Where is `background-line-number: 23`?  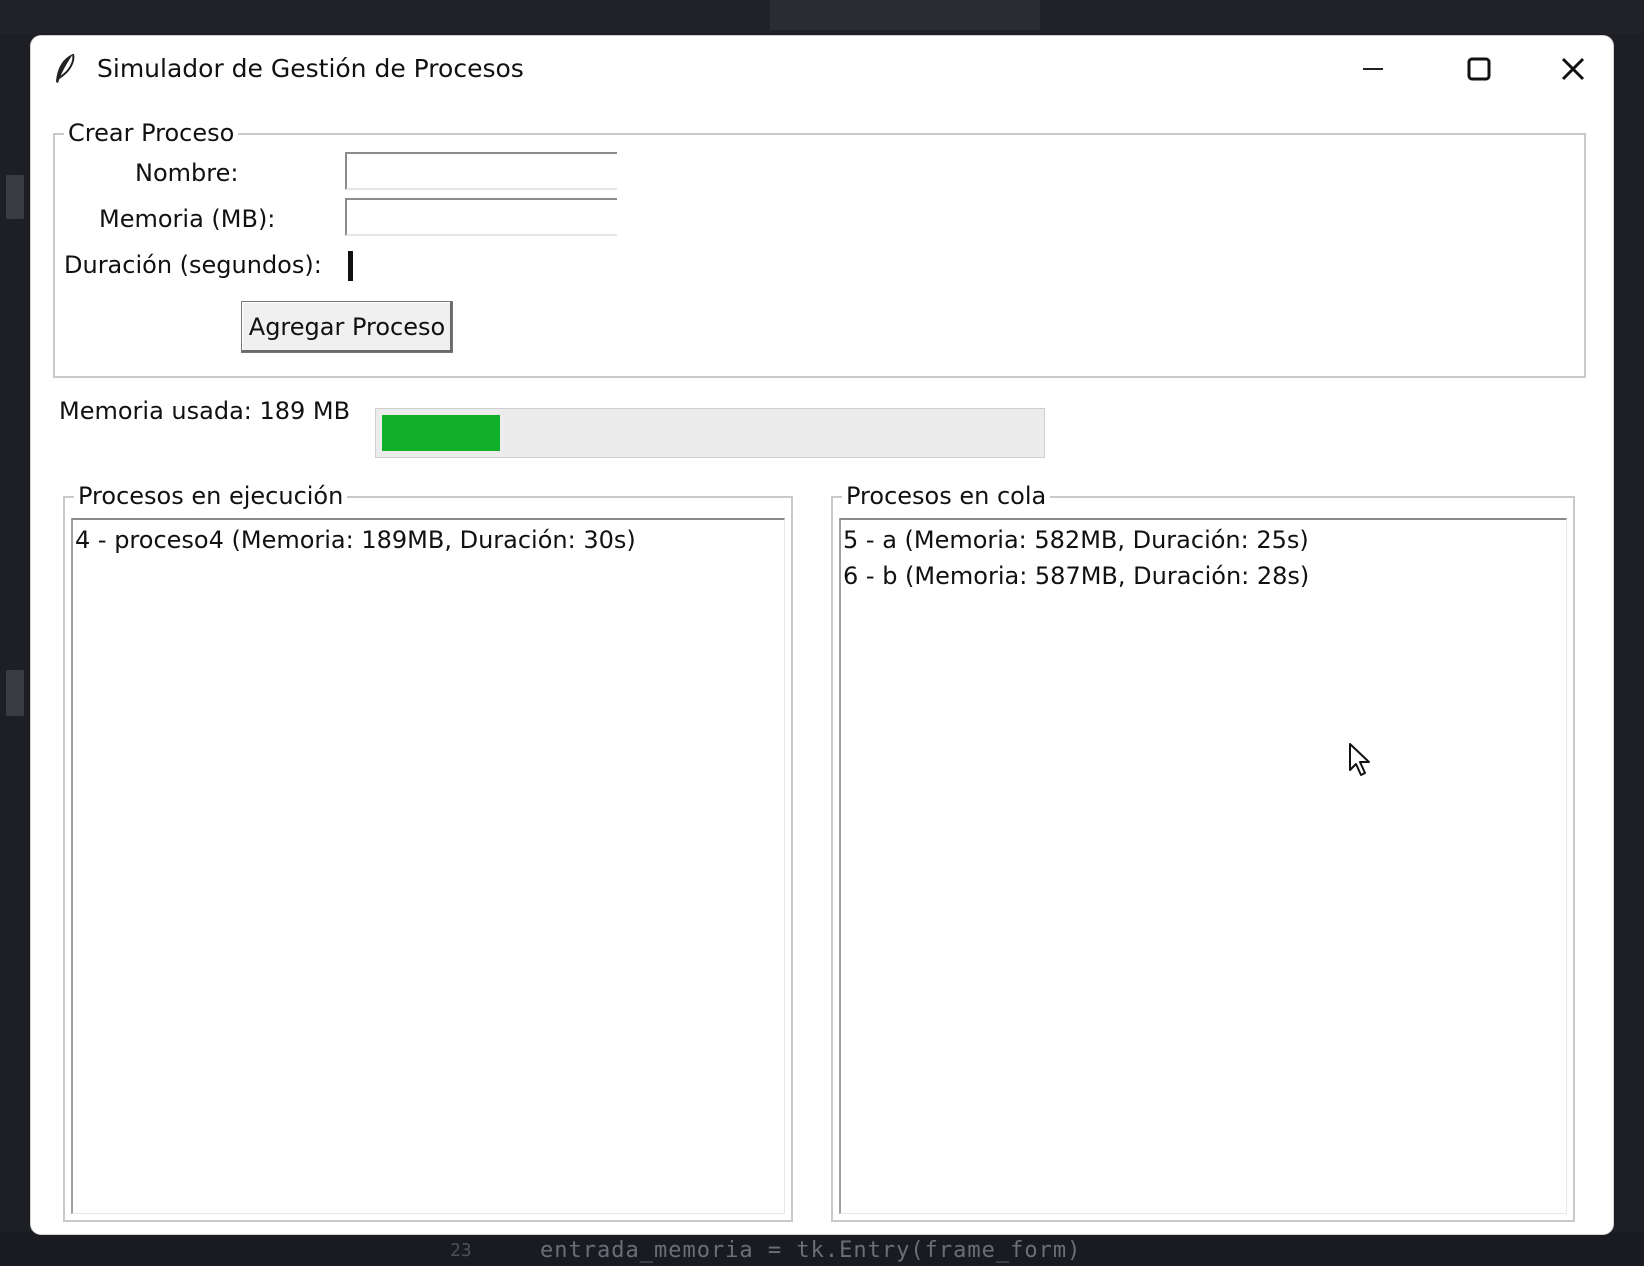
background-line-number: 23 is located at coordinates (461, 1250).